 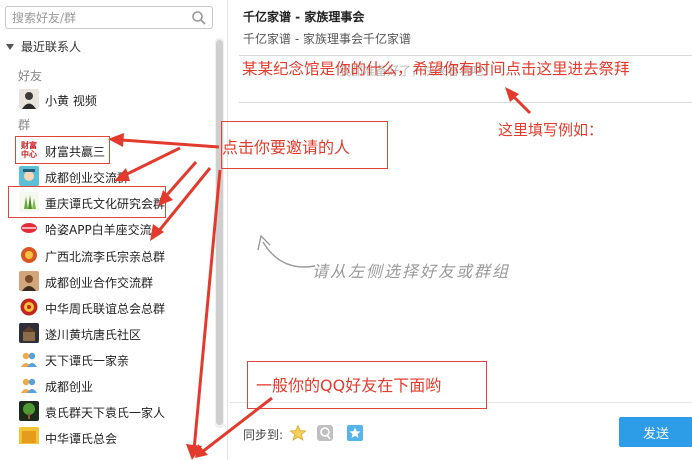 I want to click on group-name: 成都创业交流群, so click(x=87, y=178).